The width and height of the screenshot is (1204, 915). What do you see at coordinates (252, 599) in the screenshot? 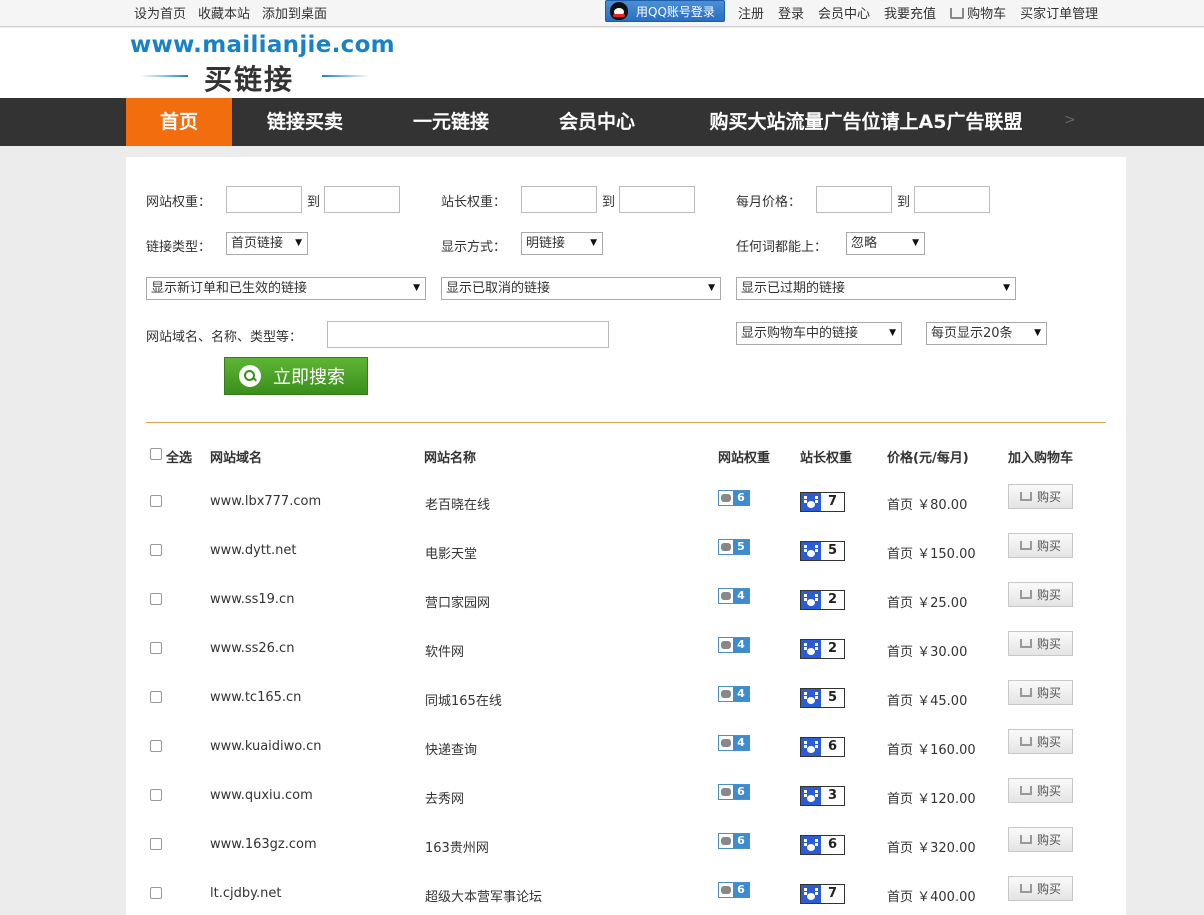
I see `row-domain: www.ss19.cn` at bounding box center [252, 599].